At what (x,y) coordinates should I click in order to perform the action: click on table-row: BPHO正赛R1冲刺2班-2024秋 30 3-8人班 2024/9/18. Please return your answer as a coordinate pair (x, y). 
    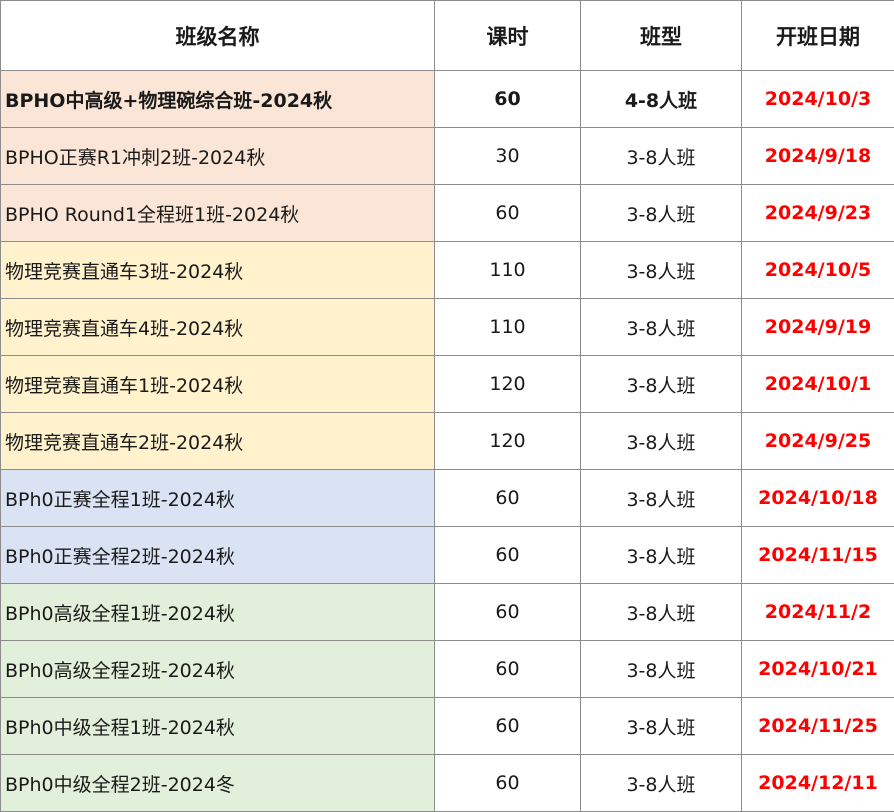
    Looking at the image, I should click on (447, 156).